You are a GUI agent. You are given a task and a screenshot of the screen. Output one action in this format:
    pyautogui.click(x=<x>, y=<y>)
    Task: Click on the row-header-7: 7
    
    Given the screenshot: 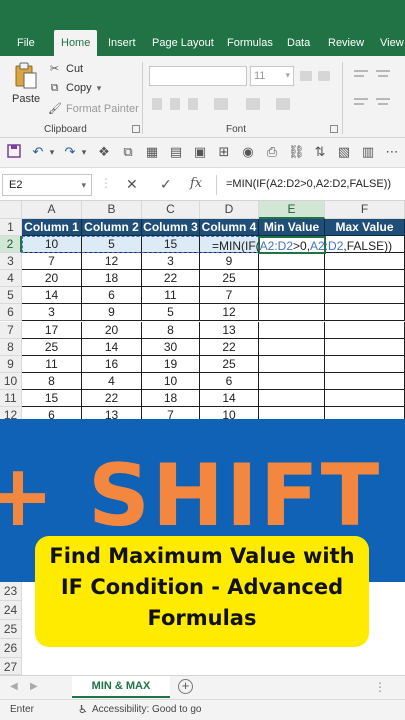 What is the action you would take?
    pyautogui.click(x=11, y=330)
    